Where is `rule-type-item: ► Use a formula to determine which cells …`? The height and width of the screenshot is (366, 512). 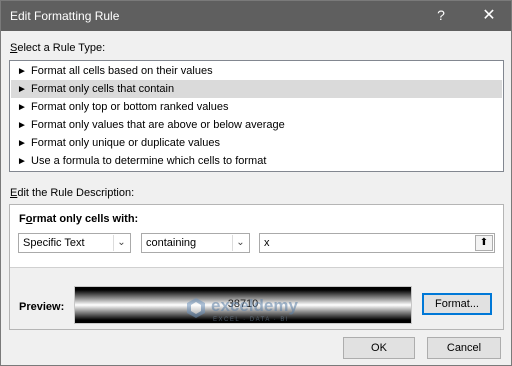 rule-type-item: ► Use a formula to determine which cells … is located at coordinates (256, 161).